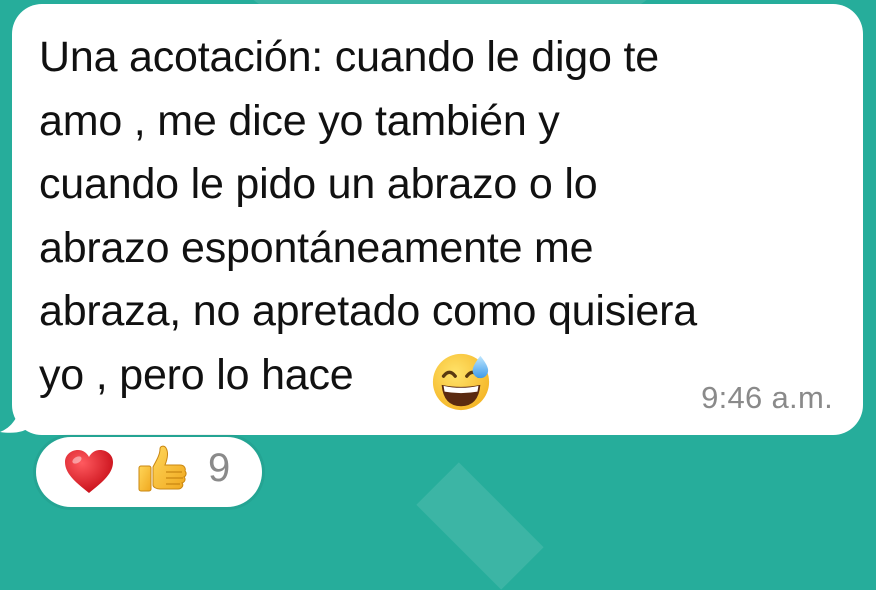 This screenshot has width=876, height=590. I want to click on thumbs-up-icon, so click(162, 468).